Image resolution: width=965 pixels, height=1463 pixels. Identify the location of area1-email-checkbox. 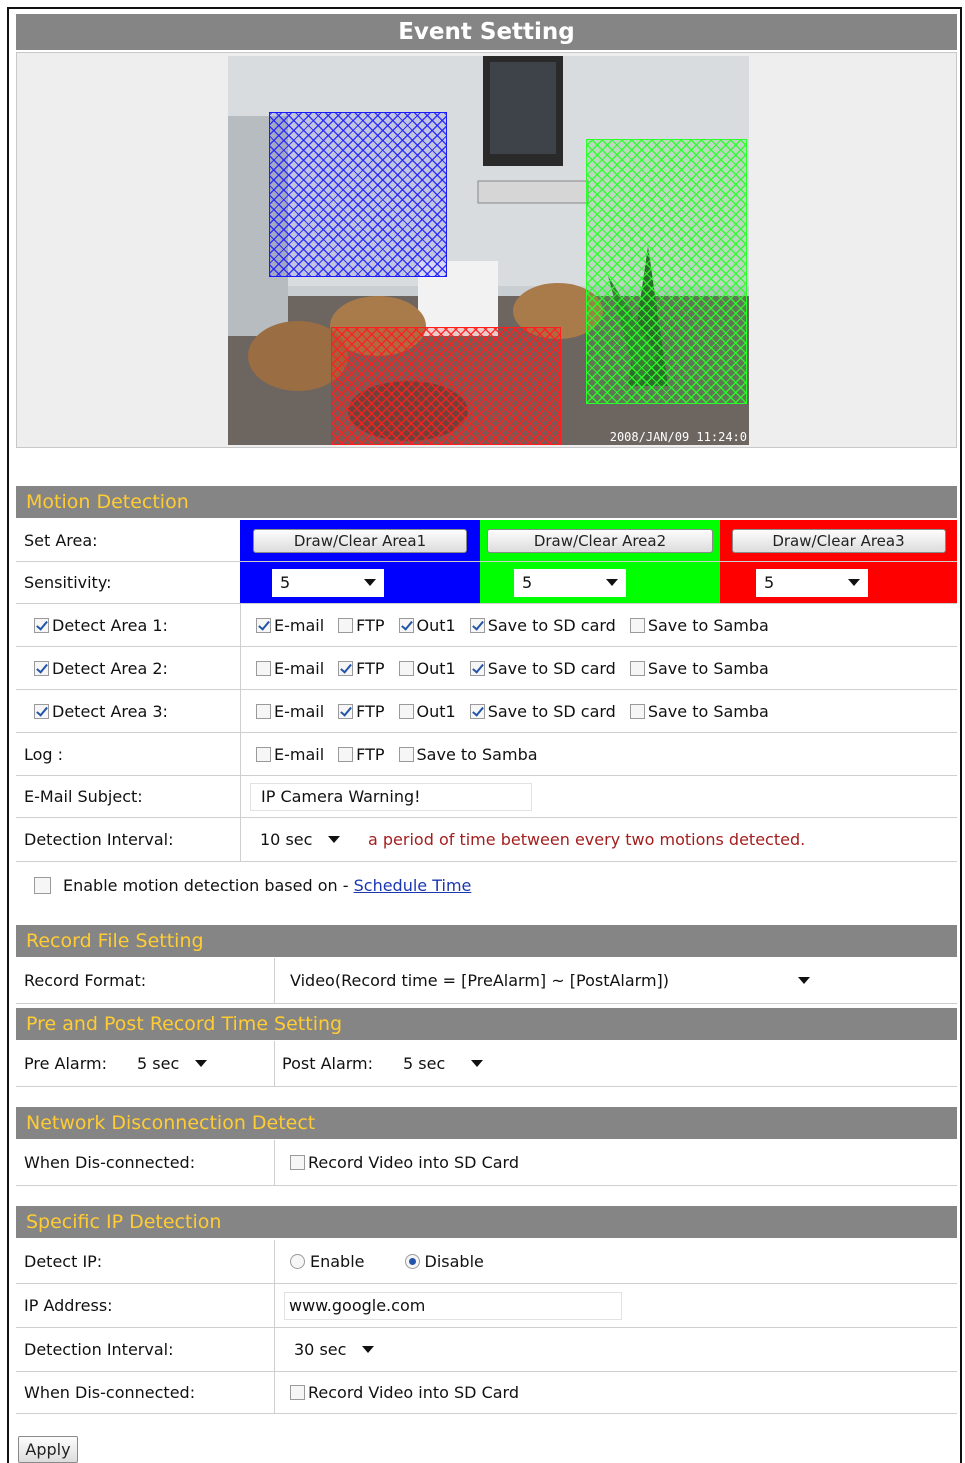
(263, 625).